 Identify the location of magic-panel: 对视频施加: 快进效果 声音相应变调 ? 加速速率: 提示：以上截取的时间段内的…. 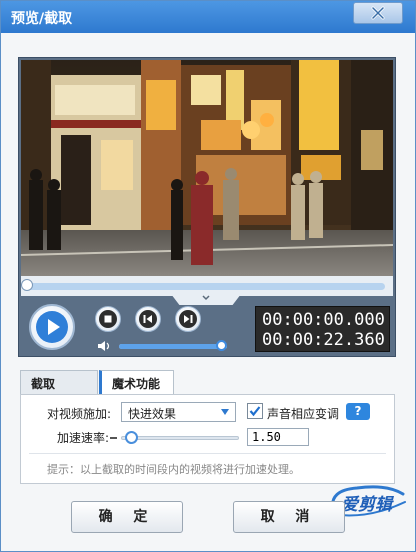
(207, 439).